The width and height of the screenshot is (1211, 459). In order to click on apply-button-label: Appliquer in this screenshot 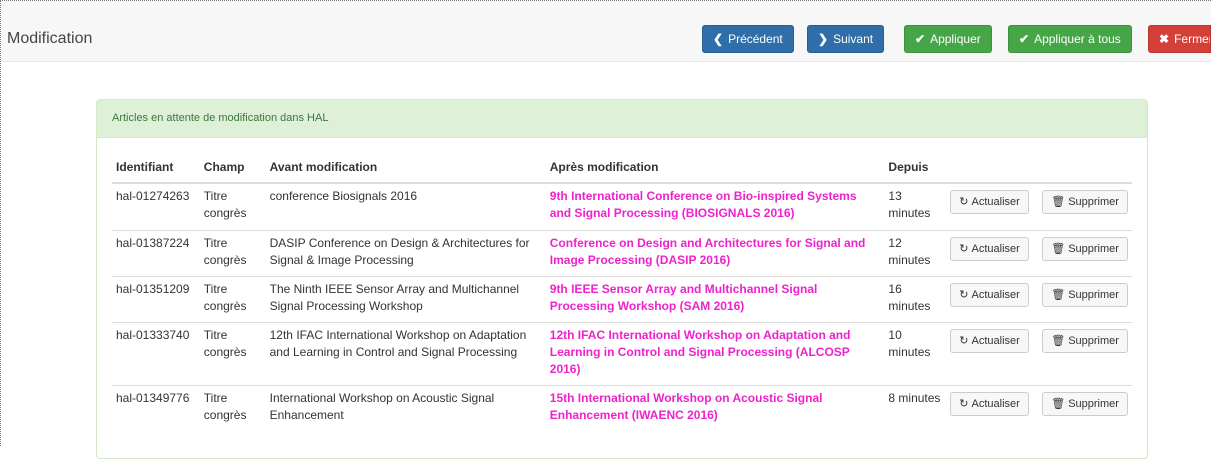, I will do `click(955, 39)`.